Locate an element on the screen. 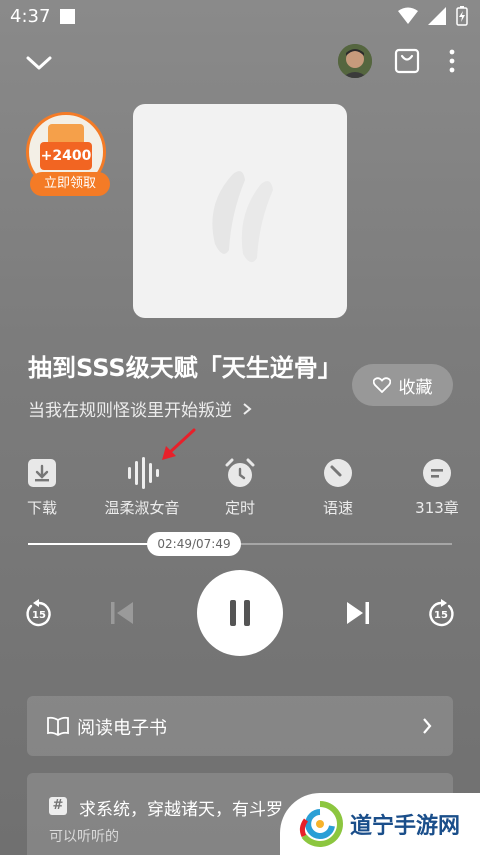 The image size is (480, 855). watermark: 道宁手游网 is located at coordinates (380, 824).